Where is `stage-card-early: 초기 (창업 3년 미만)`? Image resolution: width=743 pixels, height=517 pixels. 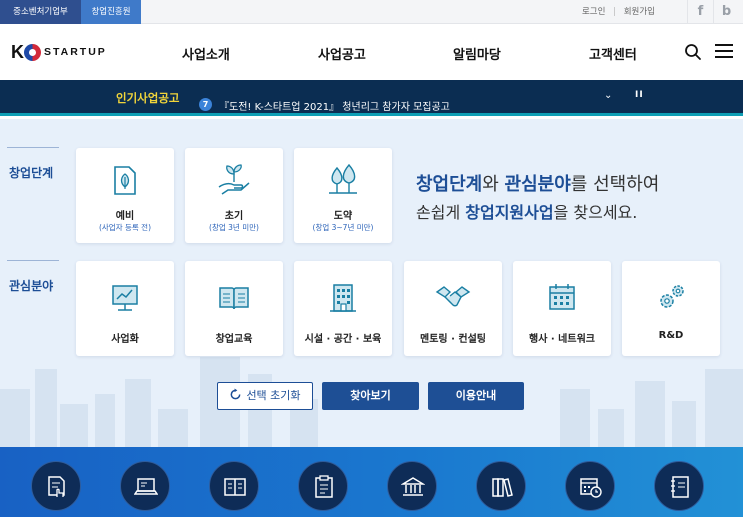
stage-card-early: 초기 (창업 3년 미만) is located at coordinates (234, 195).